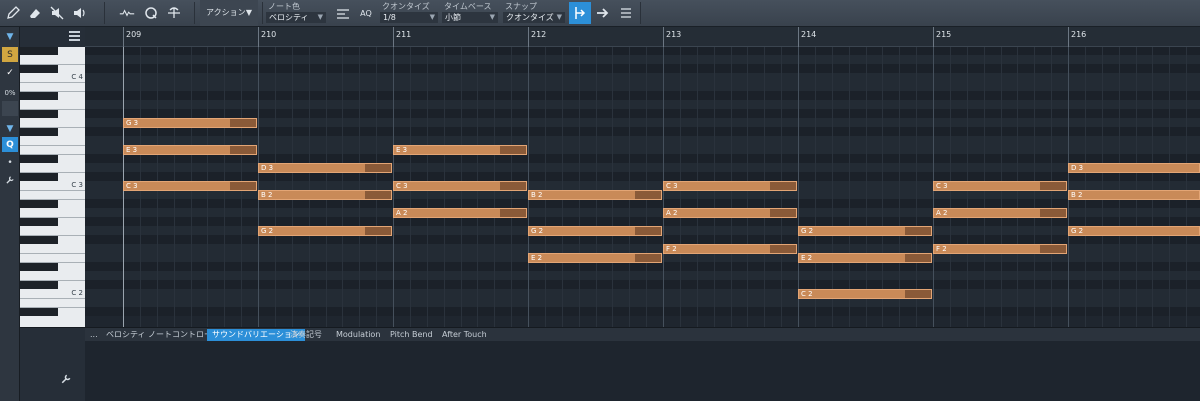  Describe the element at coordinates (807, 231) in the screenshot. I see `note-label: G 2` at that location.